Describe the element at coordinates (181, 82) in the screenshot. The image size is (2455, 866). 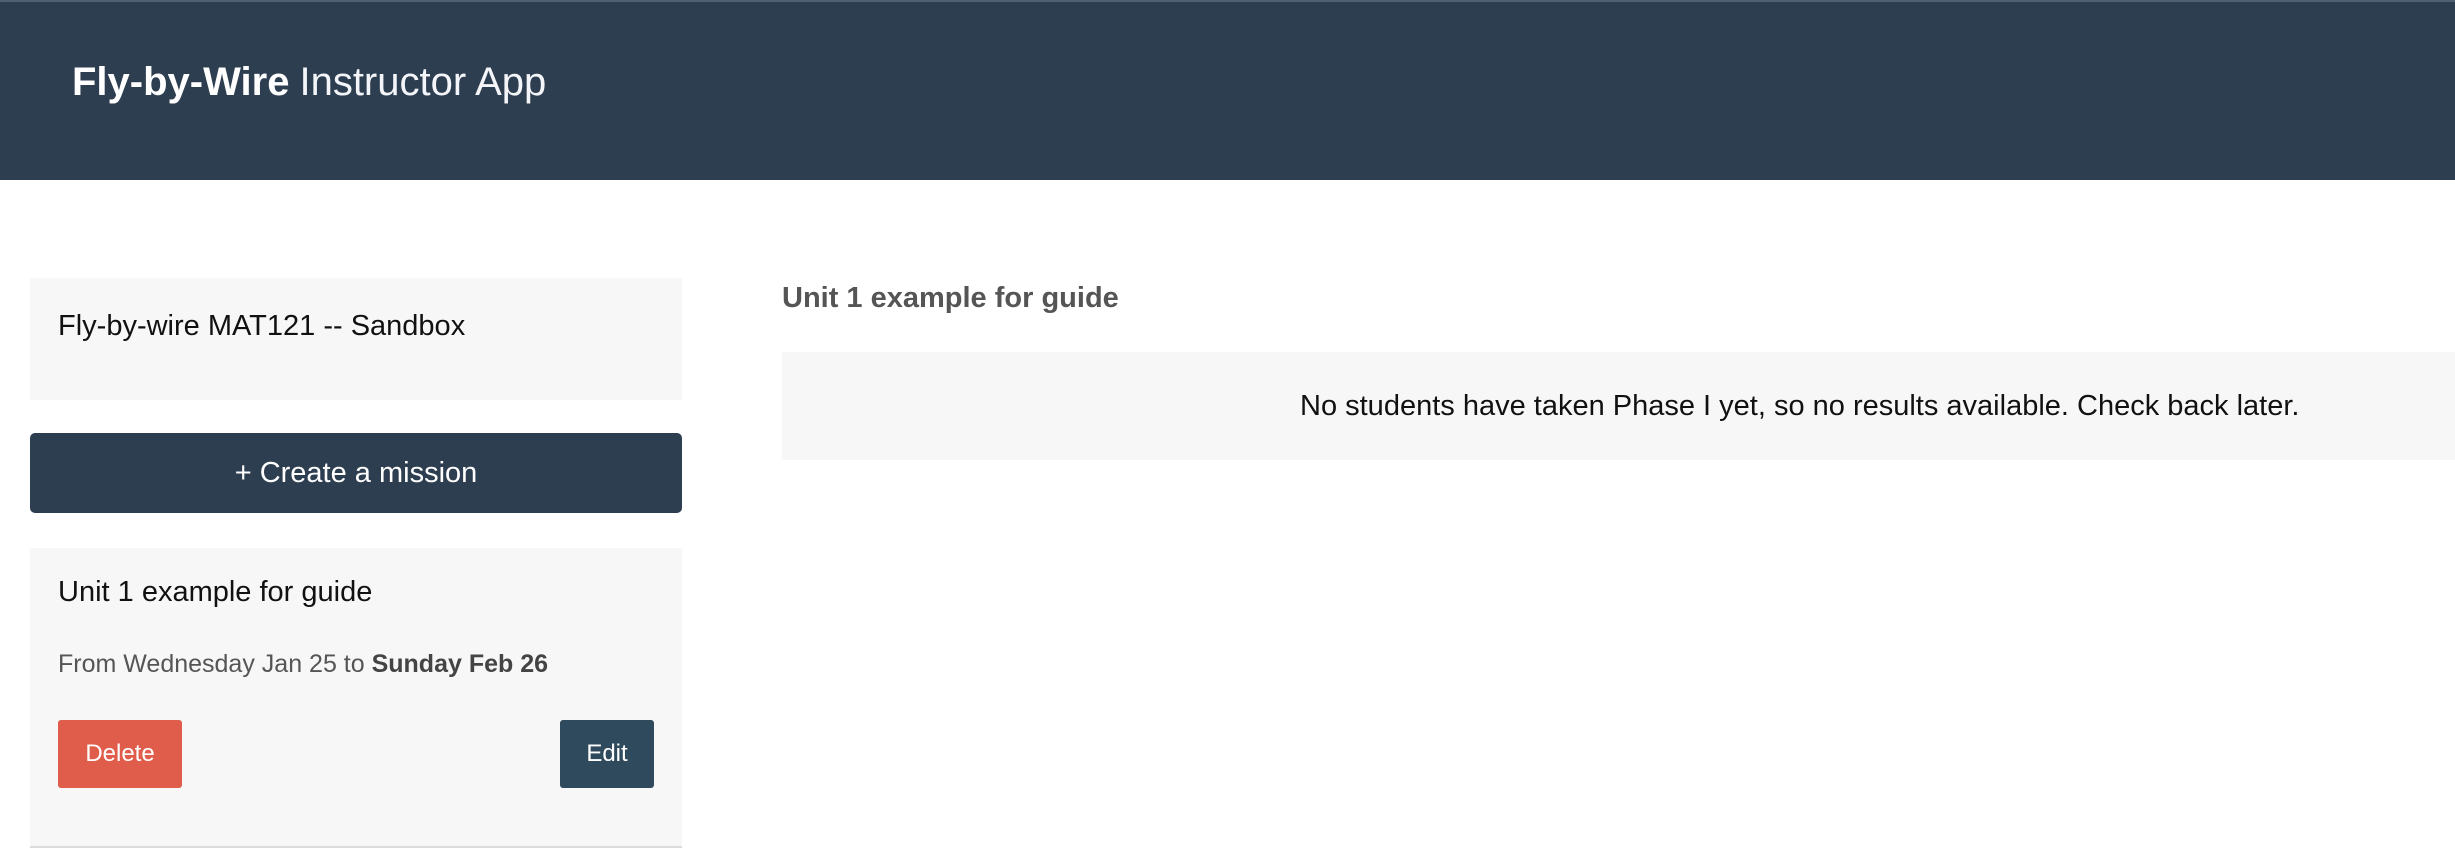
I see `brand-name: Fly-by-Wire` at that location.